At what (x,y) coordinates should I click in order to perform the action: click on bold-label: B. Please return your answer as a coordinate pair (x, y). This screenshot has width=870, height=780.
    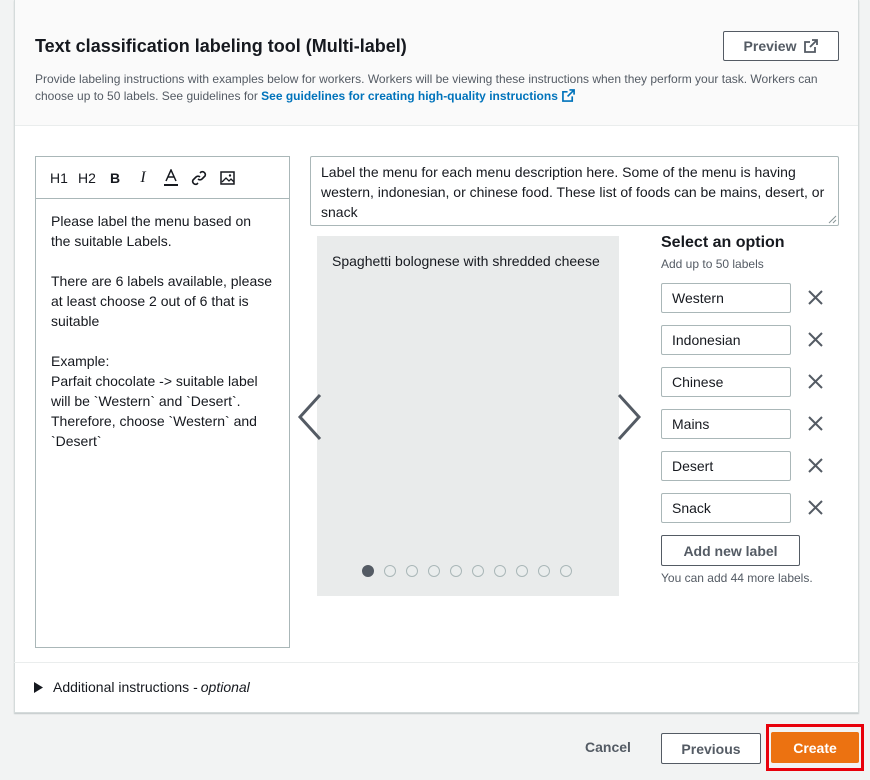
    Looking at the image, I should click on (115, 177).